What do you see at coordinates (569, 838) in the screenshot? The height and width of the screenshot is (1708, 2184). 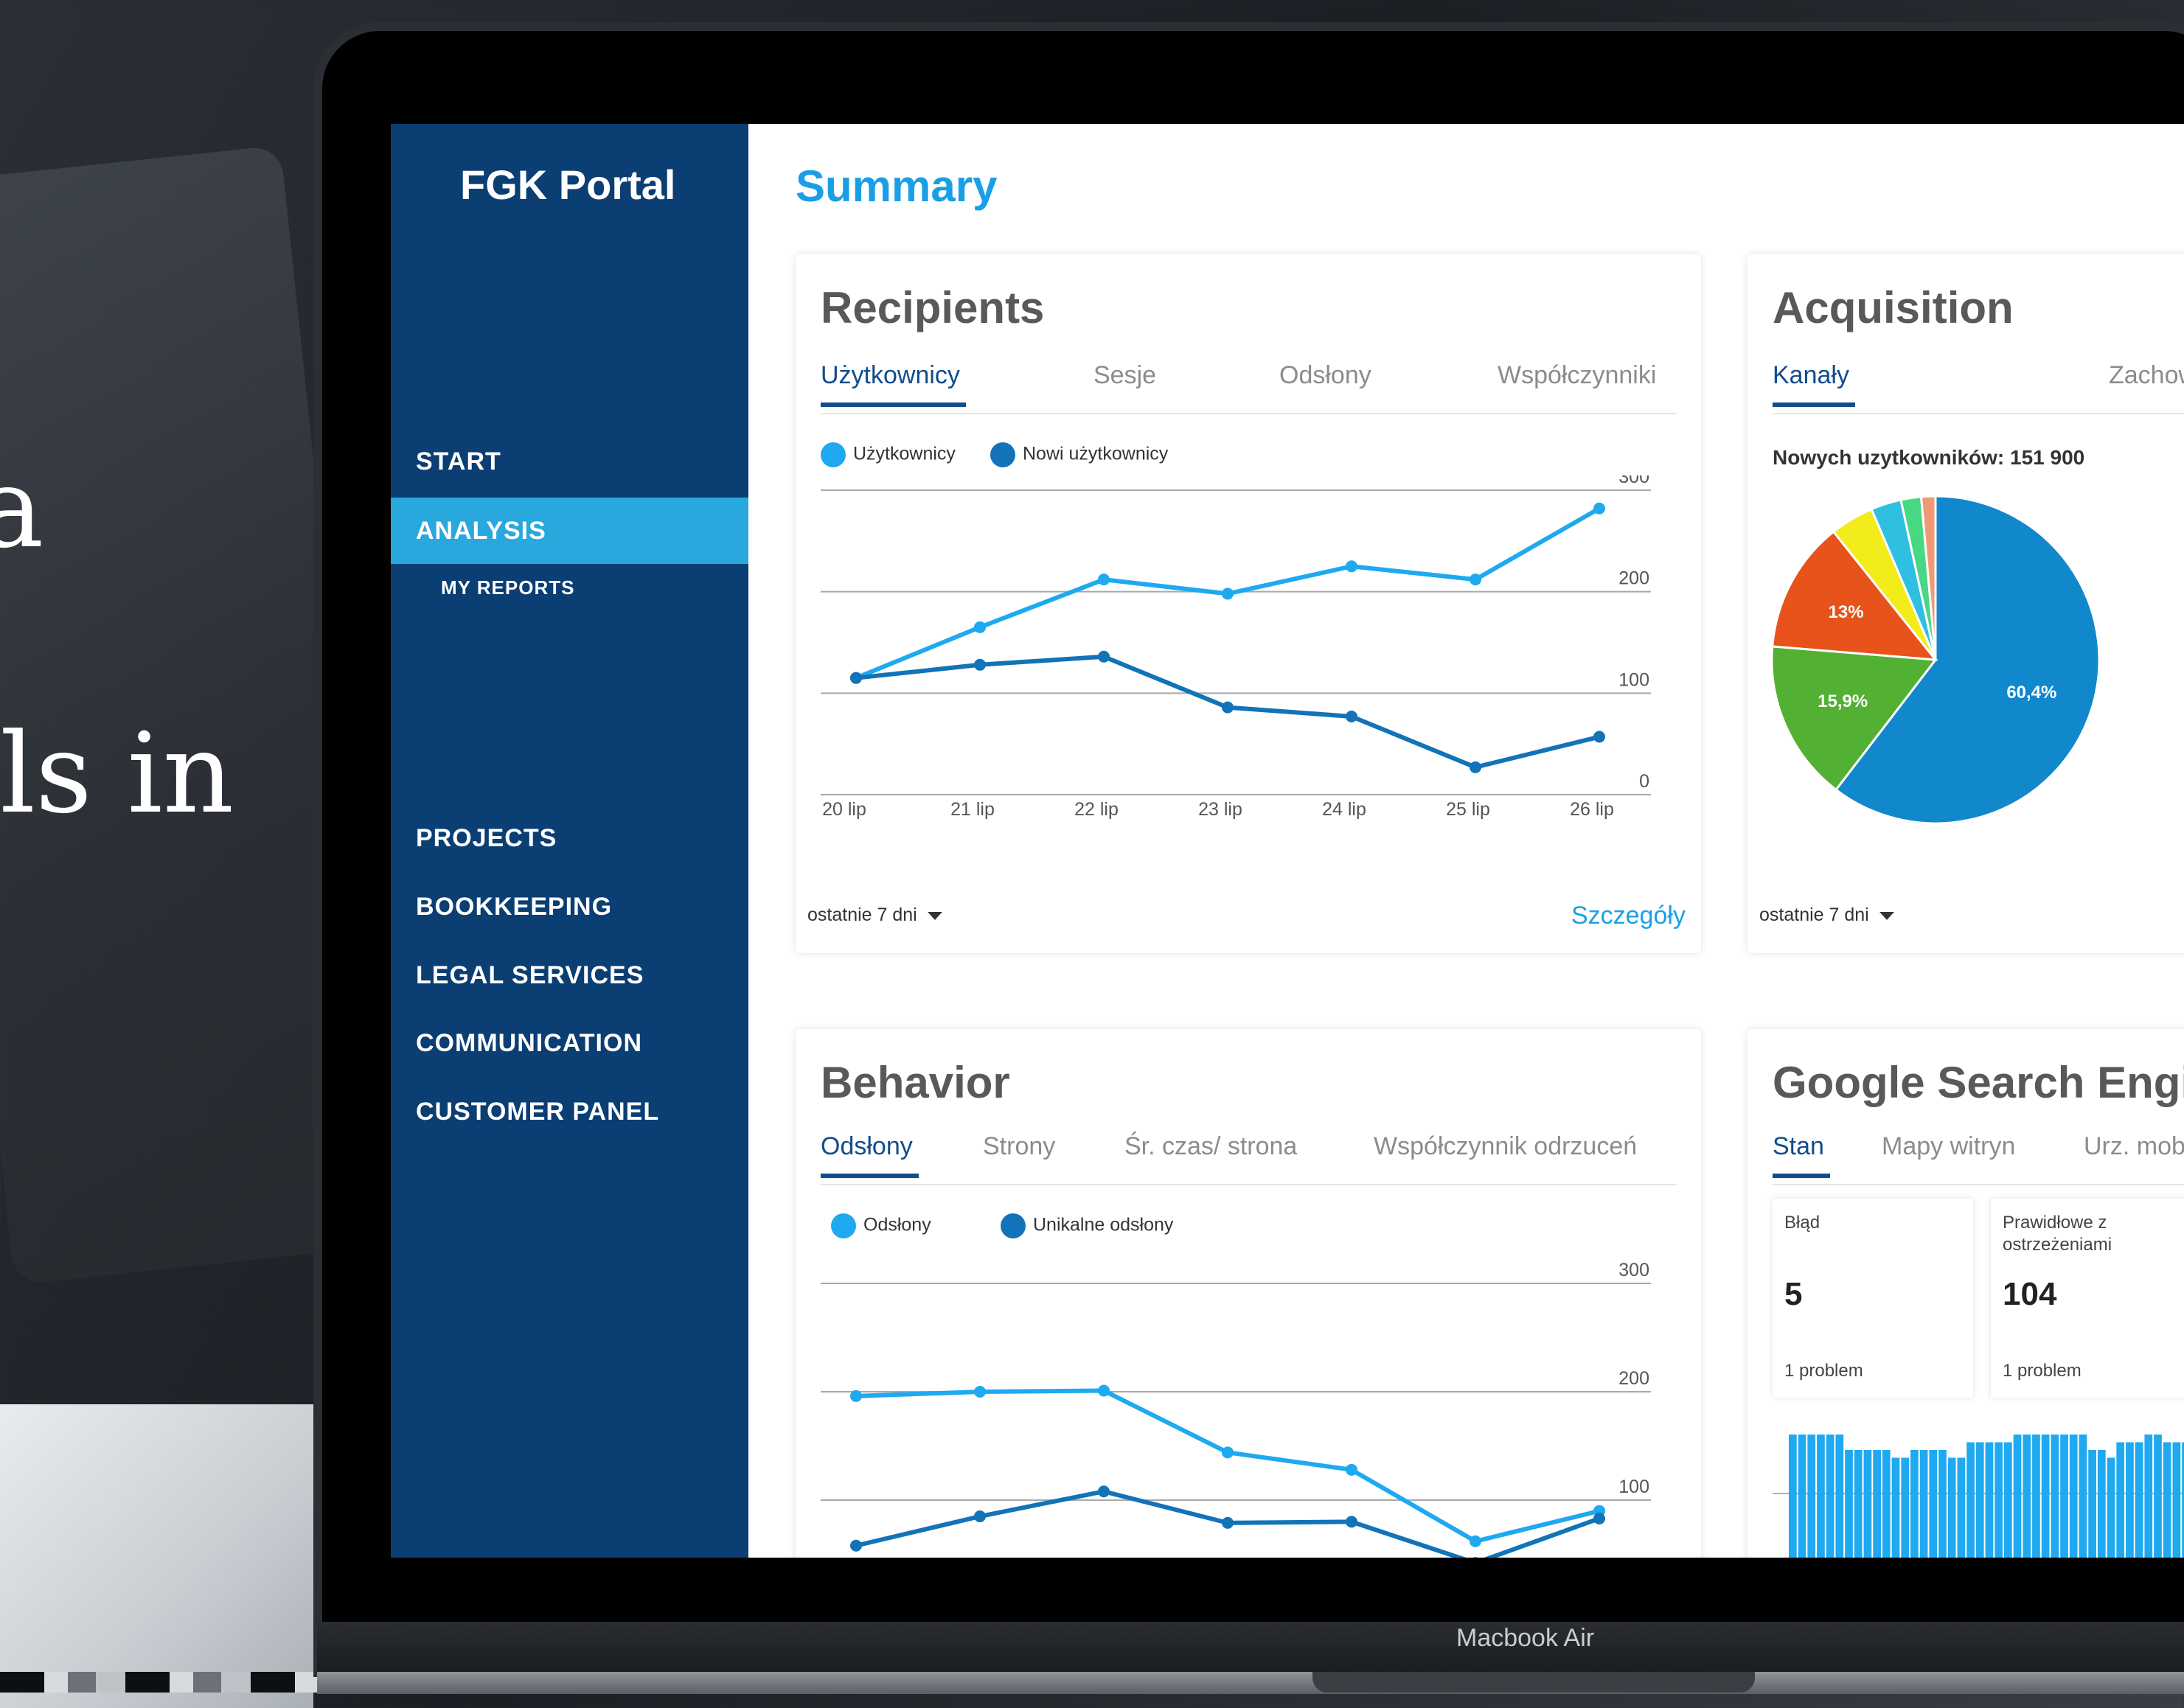 I see `sidebar-item-projects: PROJECTS` at bounding box center [569, 838].